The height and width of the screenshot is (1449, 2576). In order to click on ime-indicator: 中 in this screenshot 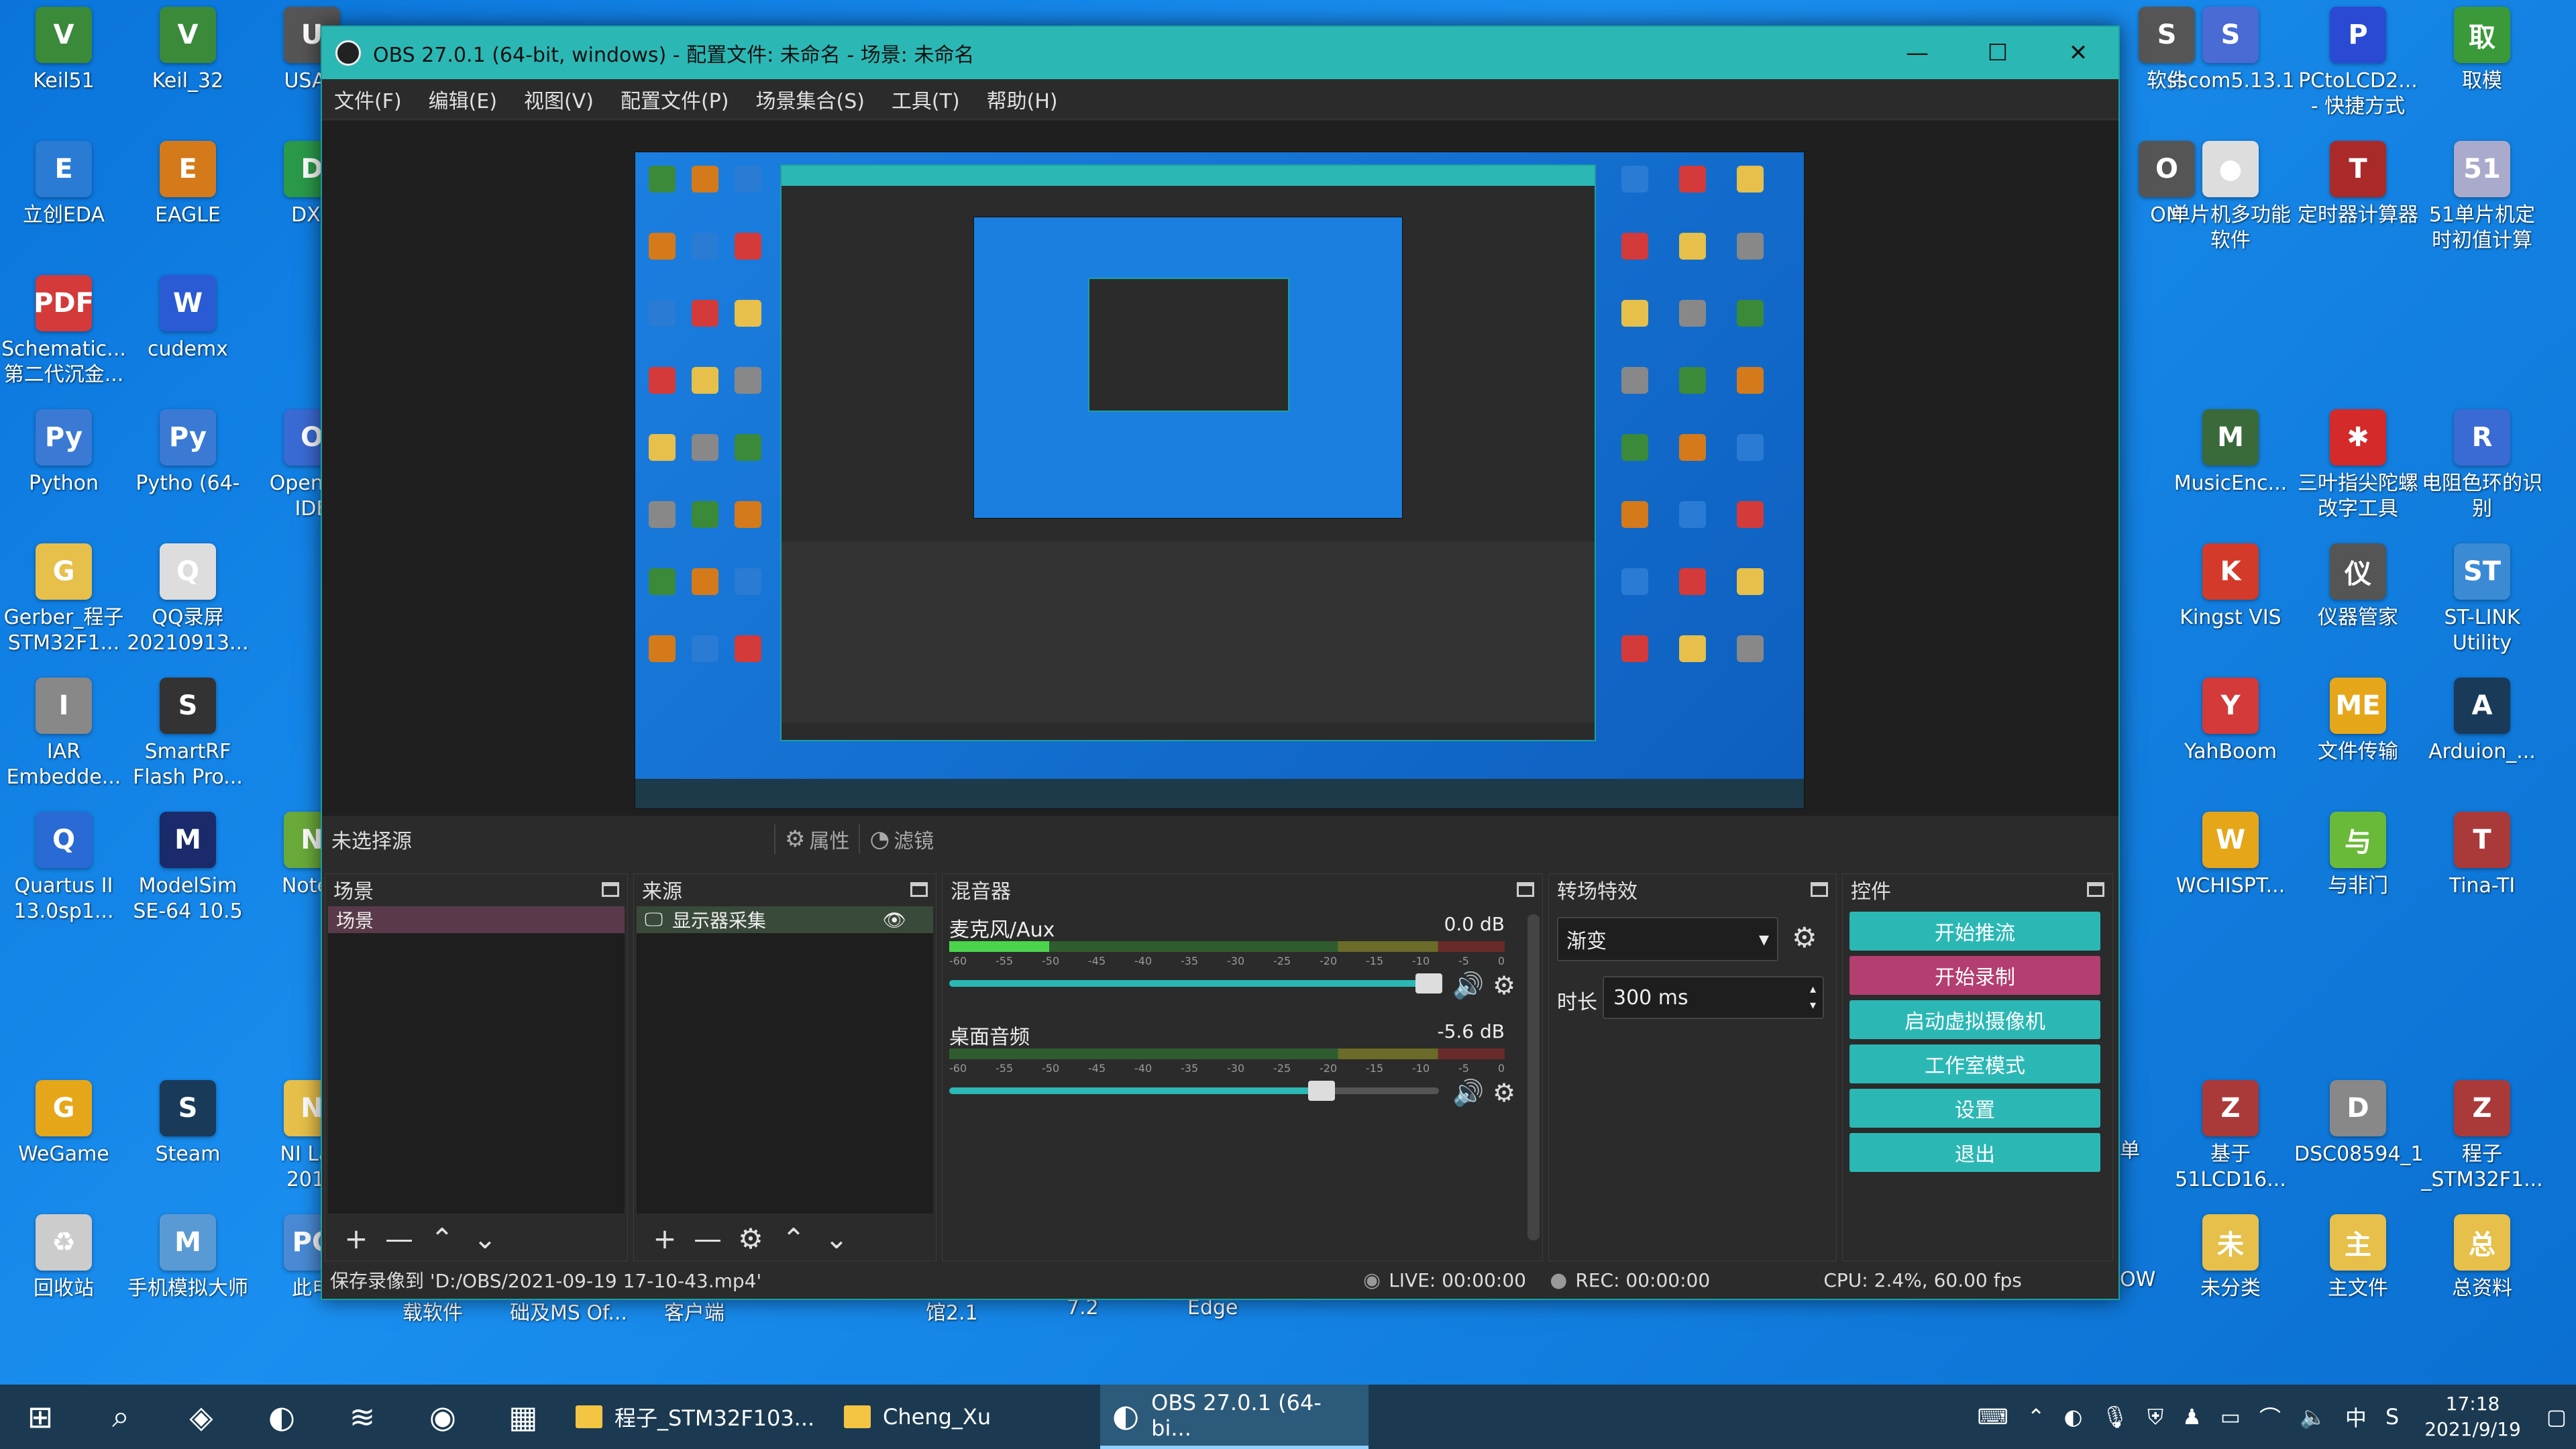, I will do `click(2356, 1416)`.